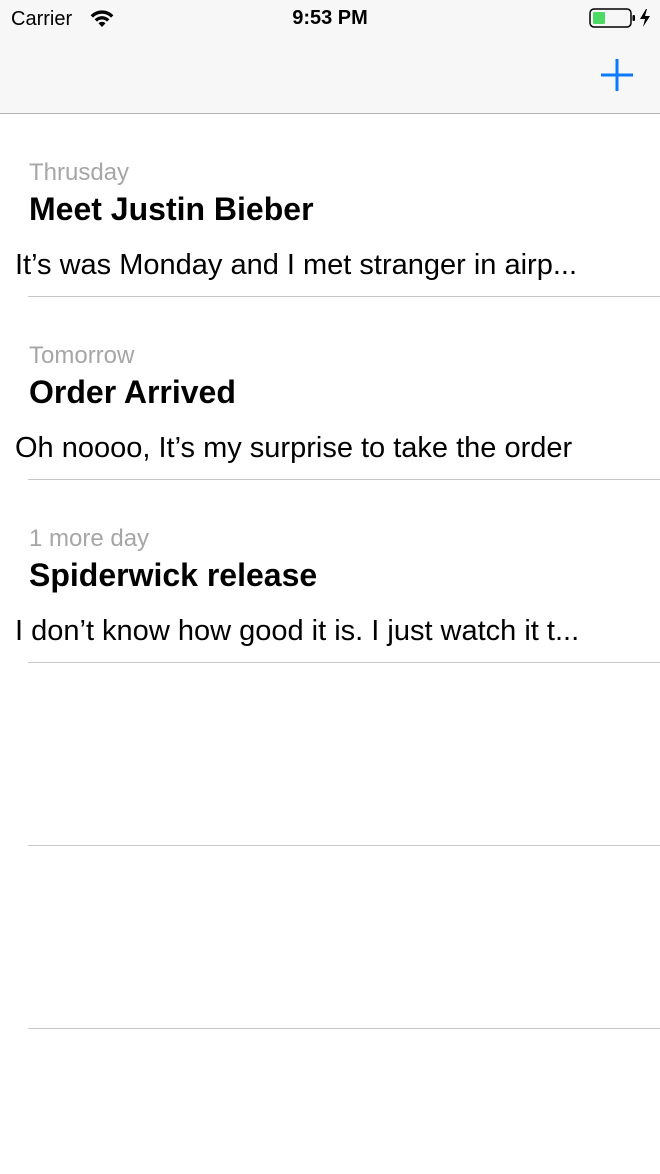 The width and height of the screenshot is (660, 1174). Describe the element at coordinates (330, 77) in the screenshot. I see `navigation-bar` at that location.